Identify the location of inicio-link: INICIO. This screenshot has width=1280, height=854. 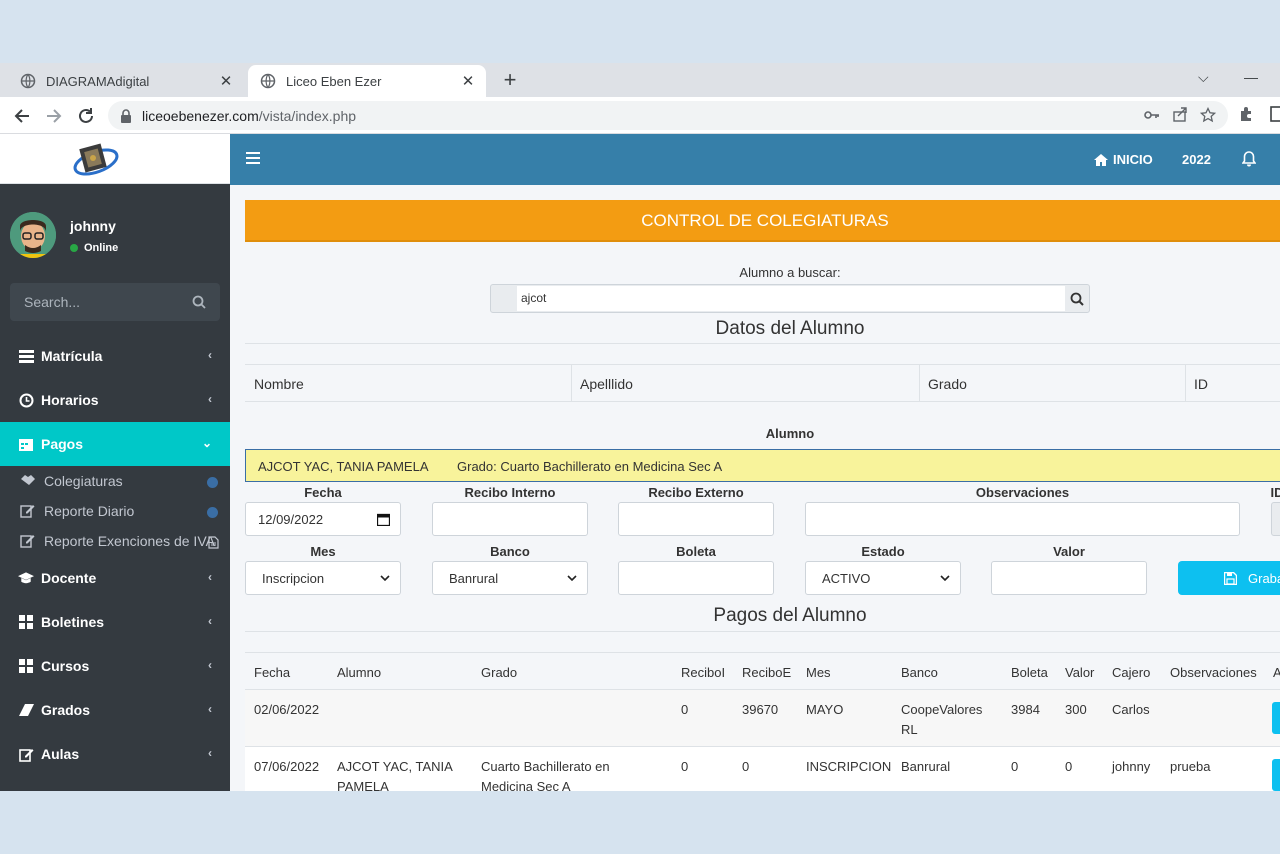
(1123, 159).